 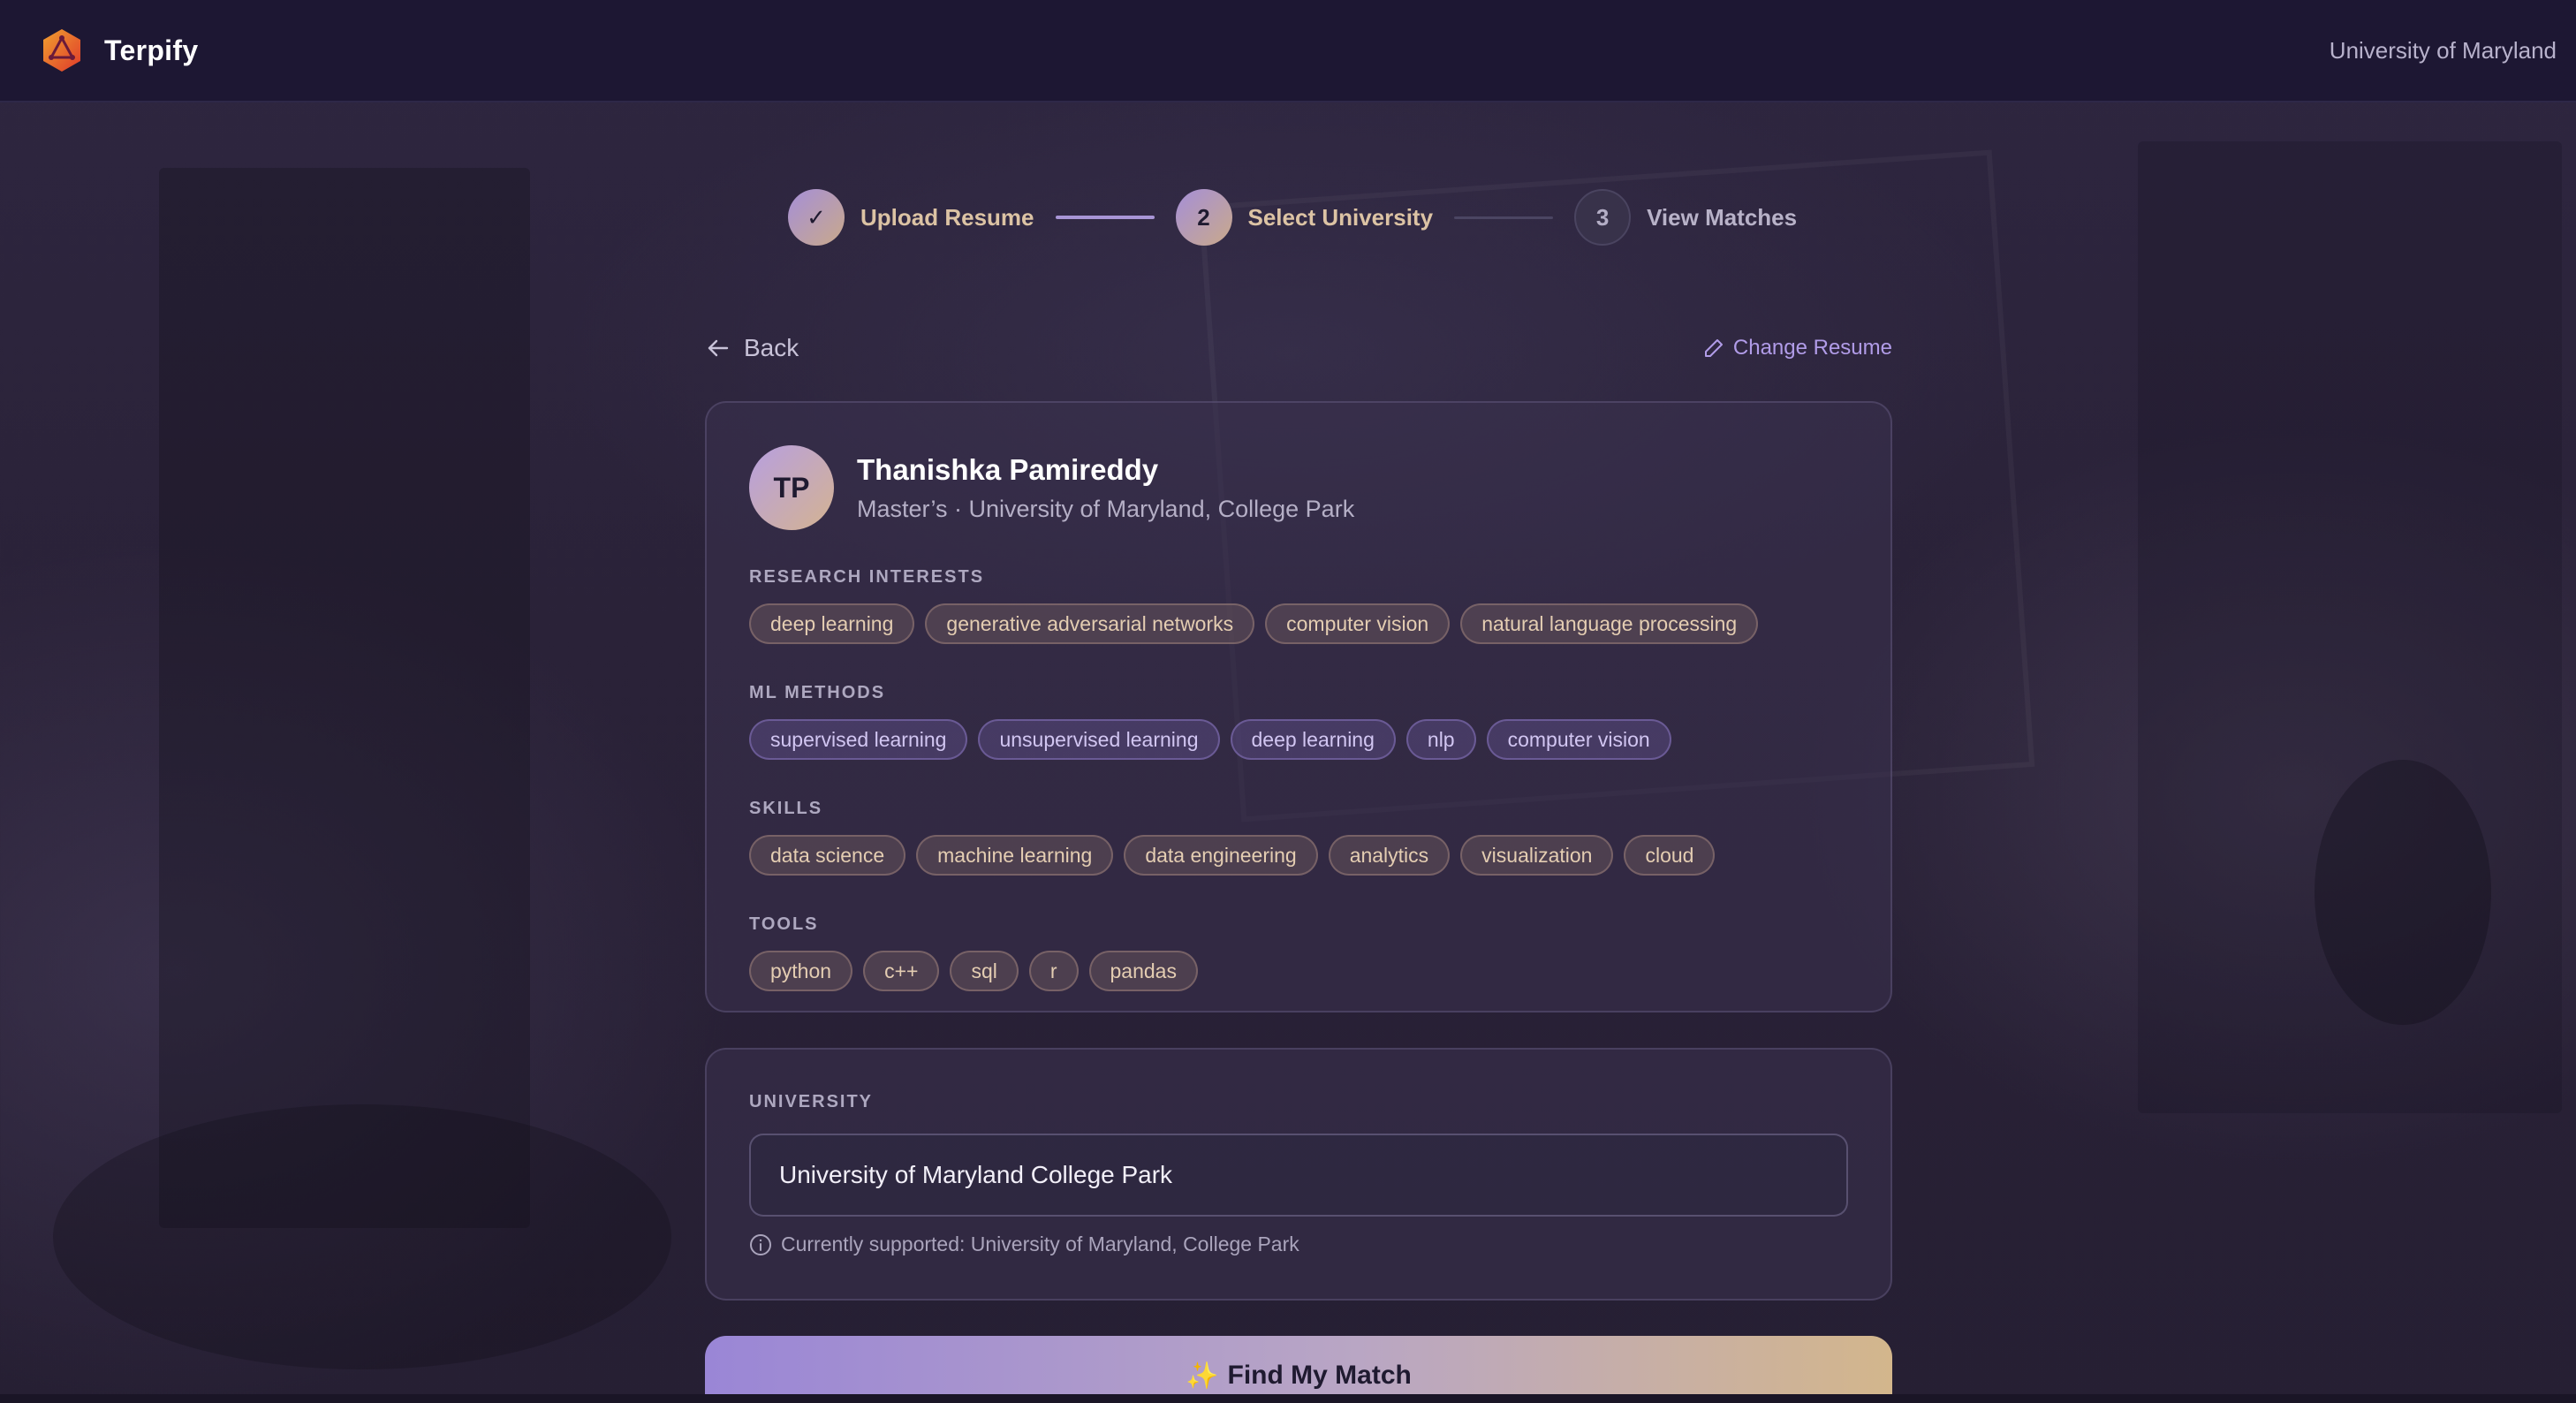 What do you see at coordinates (1221, 855) in the screenshot?
I see `tag-chip: data engineering` at bounding box center [1221, 855].